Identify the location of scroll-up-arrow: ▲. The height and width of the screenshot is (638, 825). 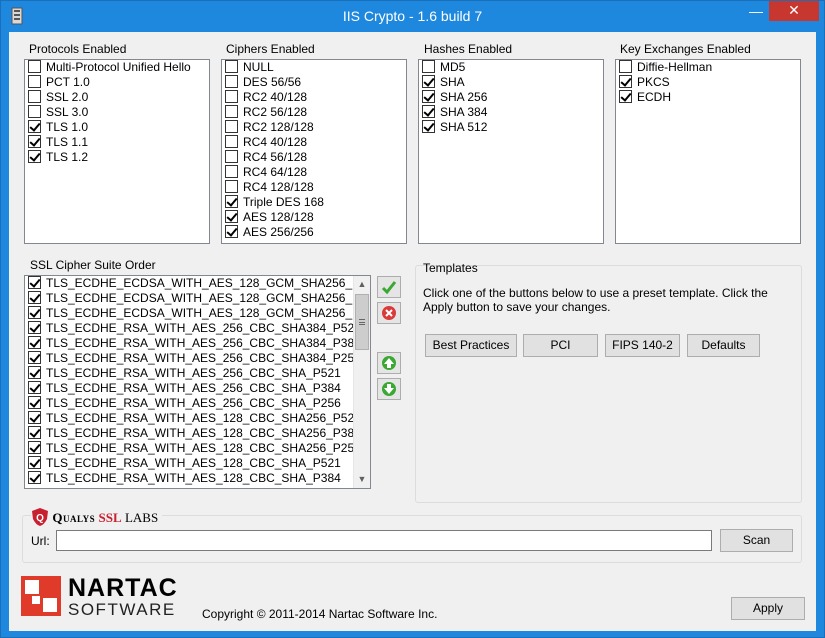
(362, 284).